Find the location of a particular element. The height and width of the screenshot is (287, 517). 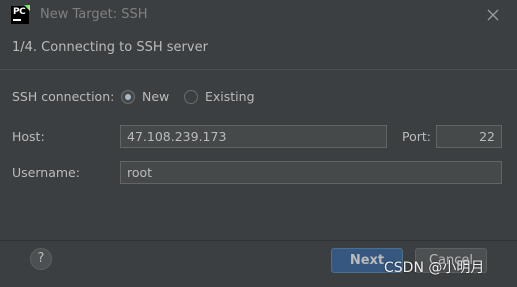

pycharm-logo-icon: PC is located at coordinates (20, 14).